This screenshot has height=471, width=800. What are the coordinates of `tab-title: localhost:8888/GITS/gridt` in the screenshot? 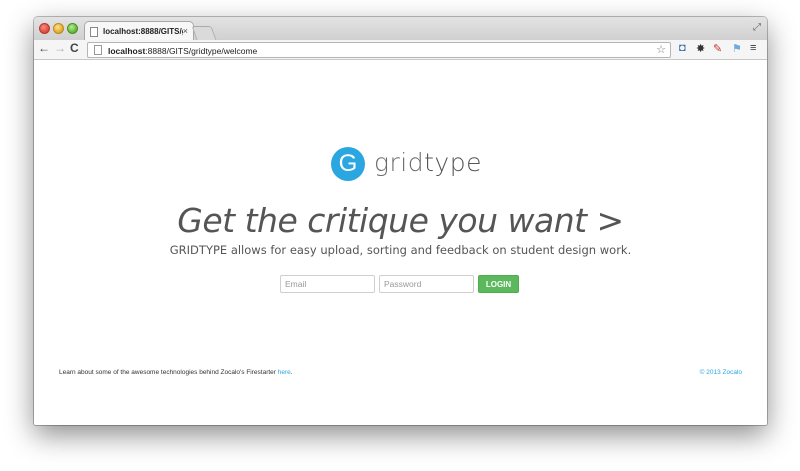 It's located at (143, 31).